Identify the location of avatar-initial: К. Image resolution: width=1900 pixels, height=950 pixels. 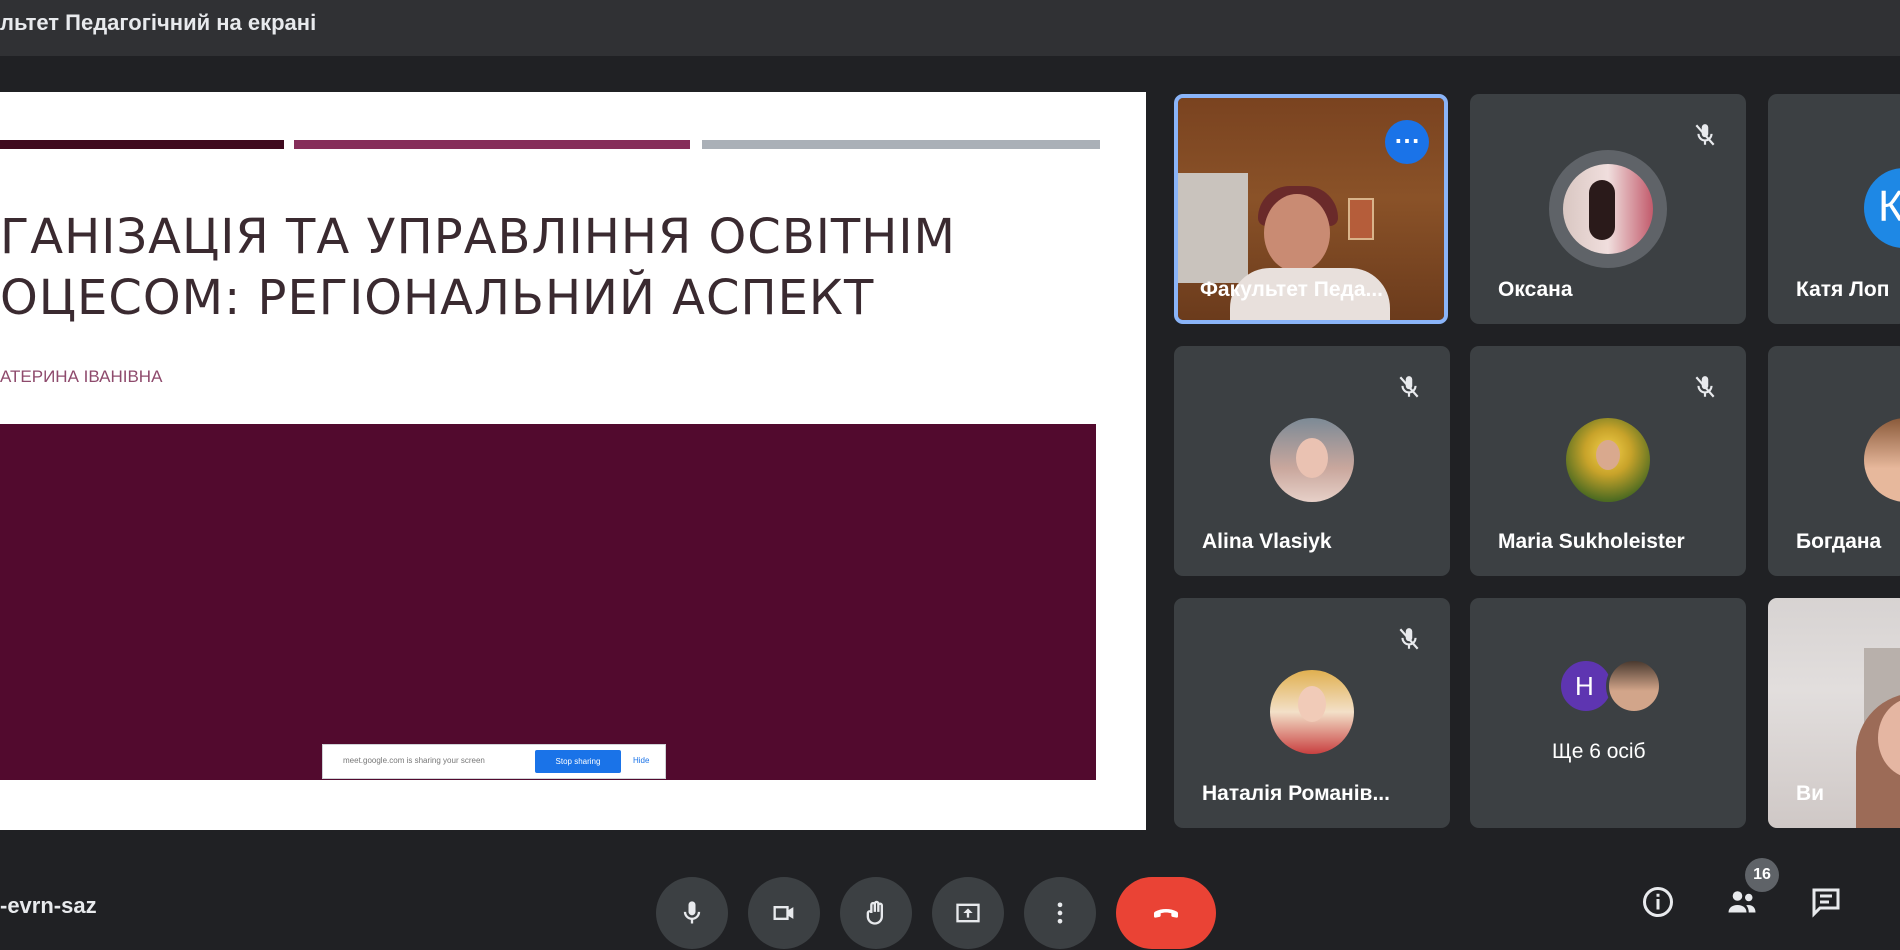
(1889, 206).